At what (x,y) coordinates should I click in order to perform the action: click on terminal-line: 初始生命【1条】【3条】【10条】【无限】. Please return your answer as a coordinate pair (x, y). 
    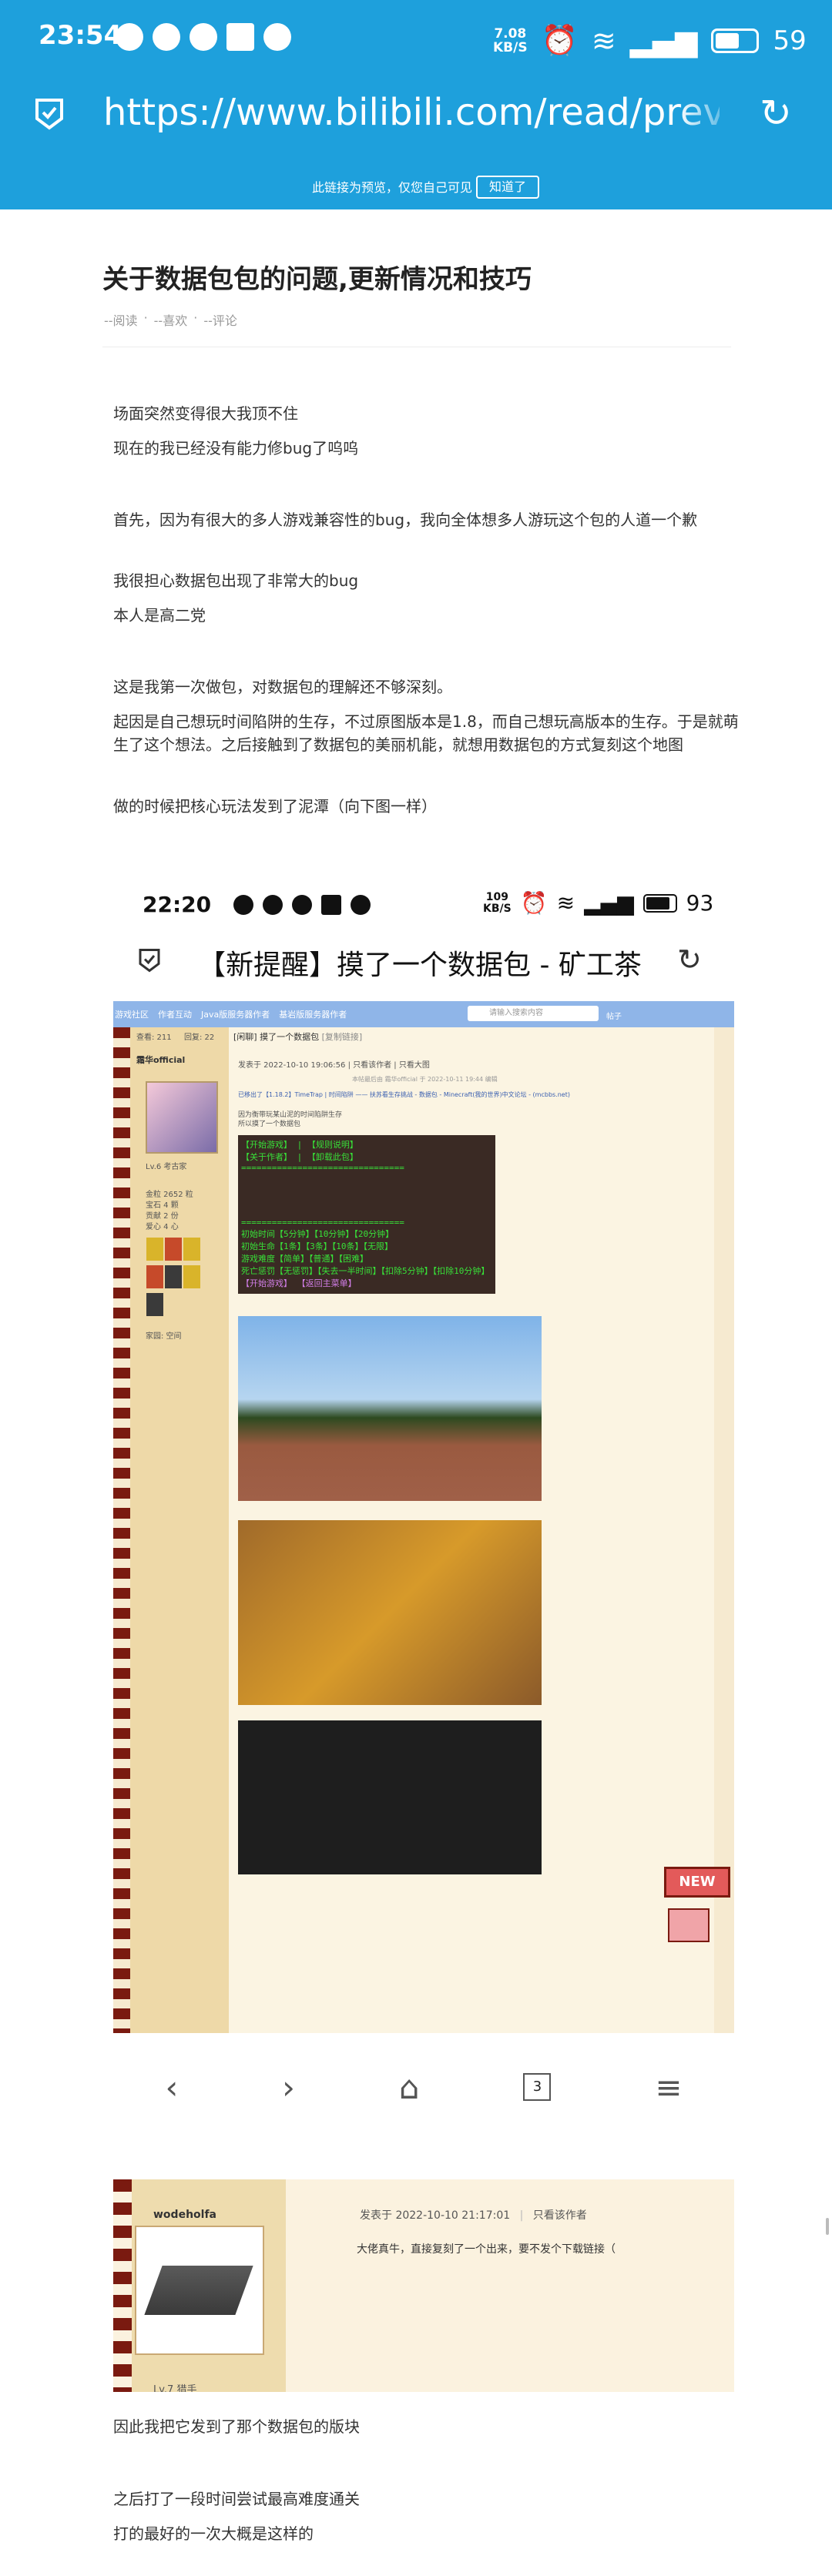
    Looking at the image, I should click on (317, 1246).